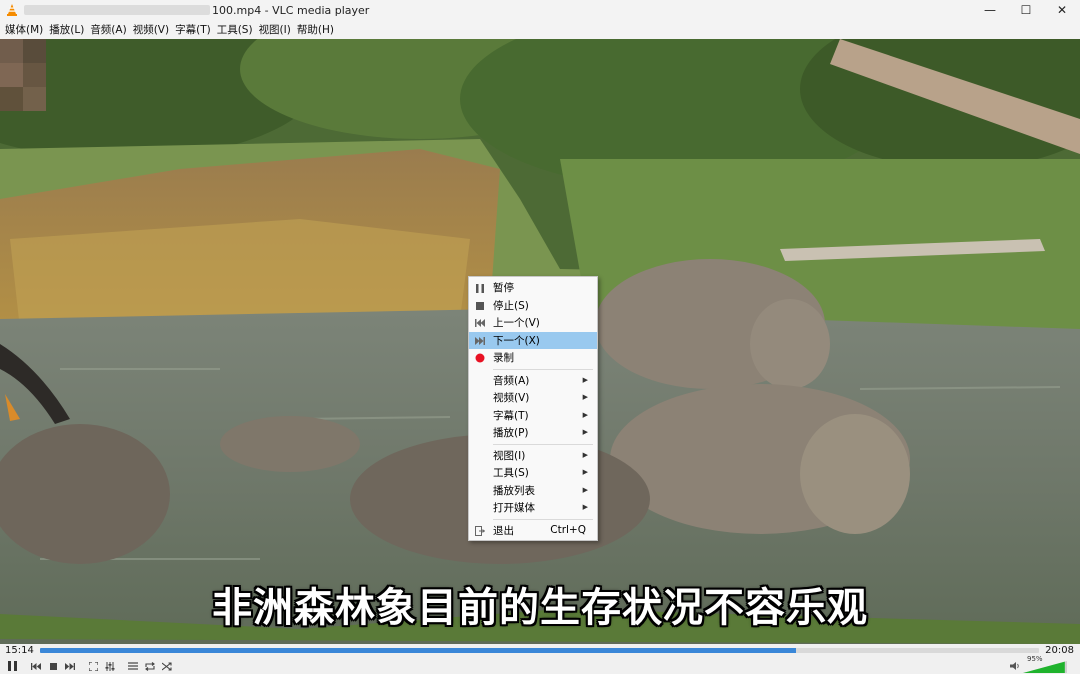  I want to click on ctx-label: 停止(S), so click(511, 305).